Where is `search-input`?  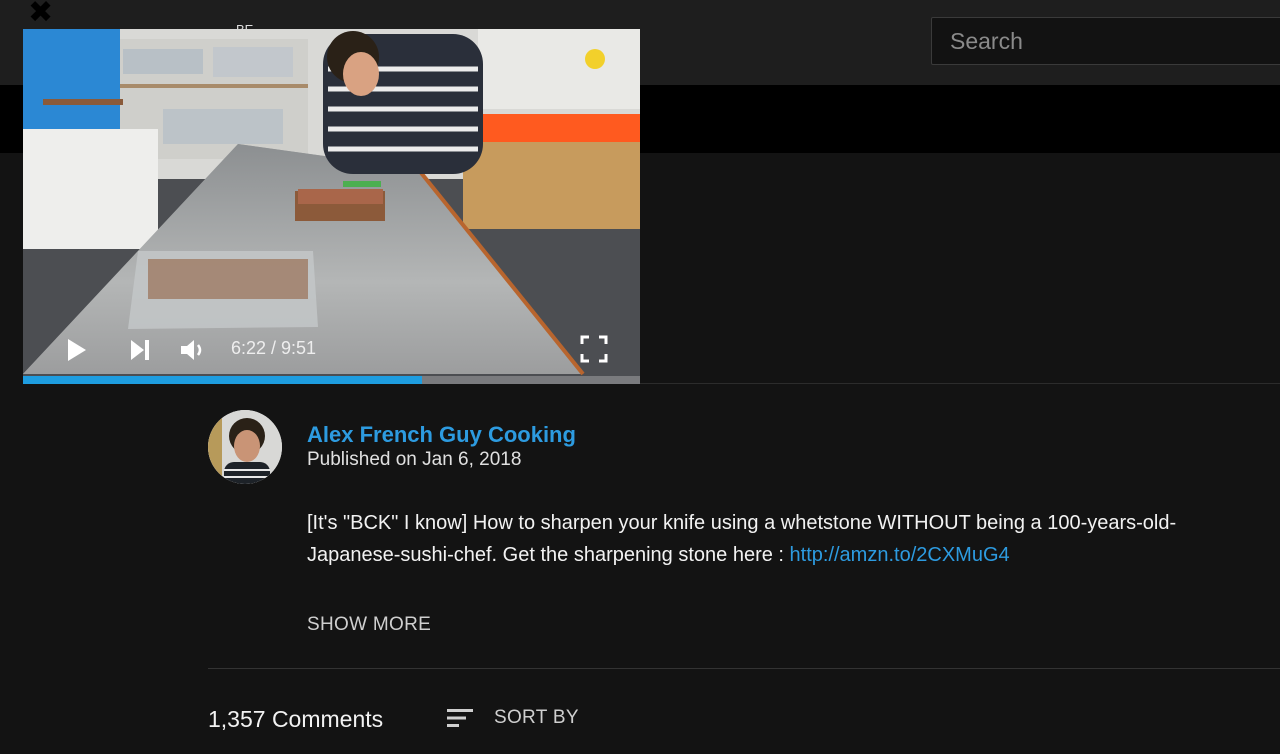 search-input is located at coordinates (1111, 41).